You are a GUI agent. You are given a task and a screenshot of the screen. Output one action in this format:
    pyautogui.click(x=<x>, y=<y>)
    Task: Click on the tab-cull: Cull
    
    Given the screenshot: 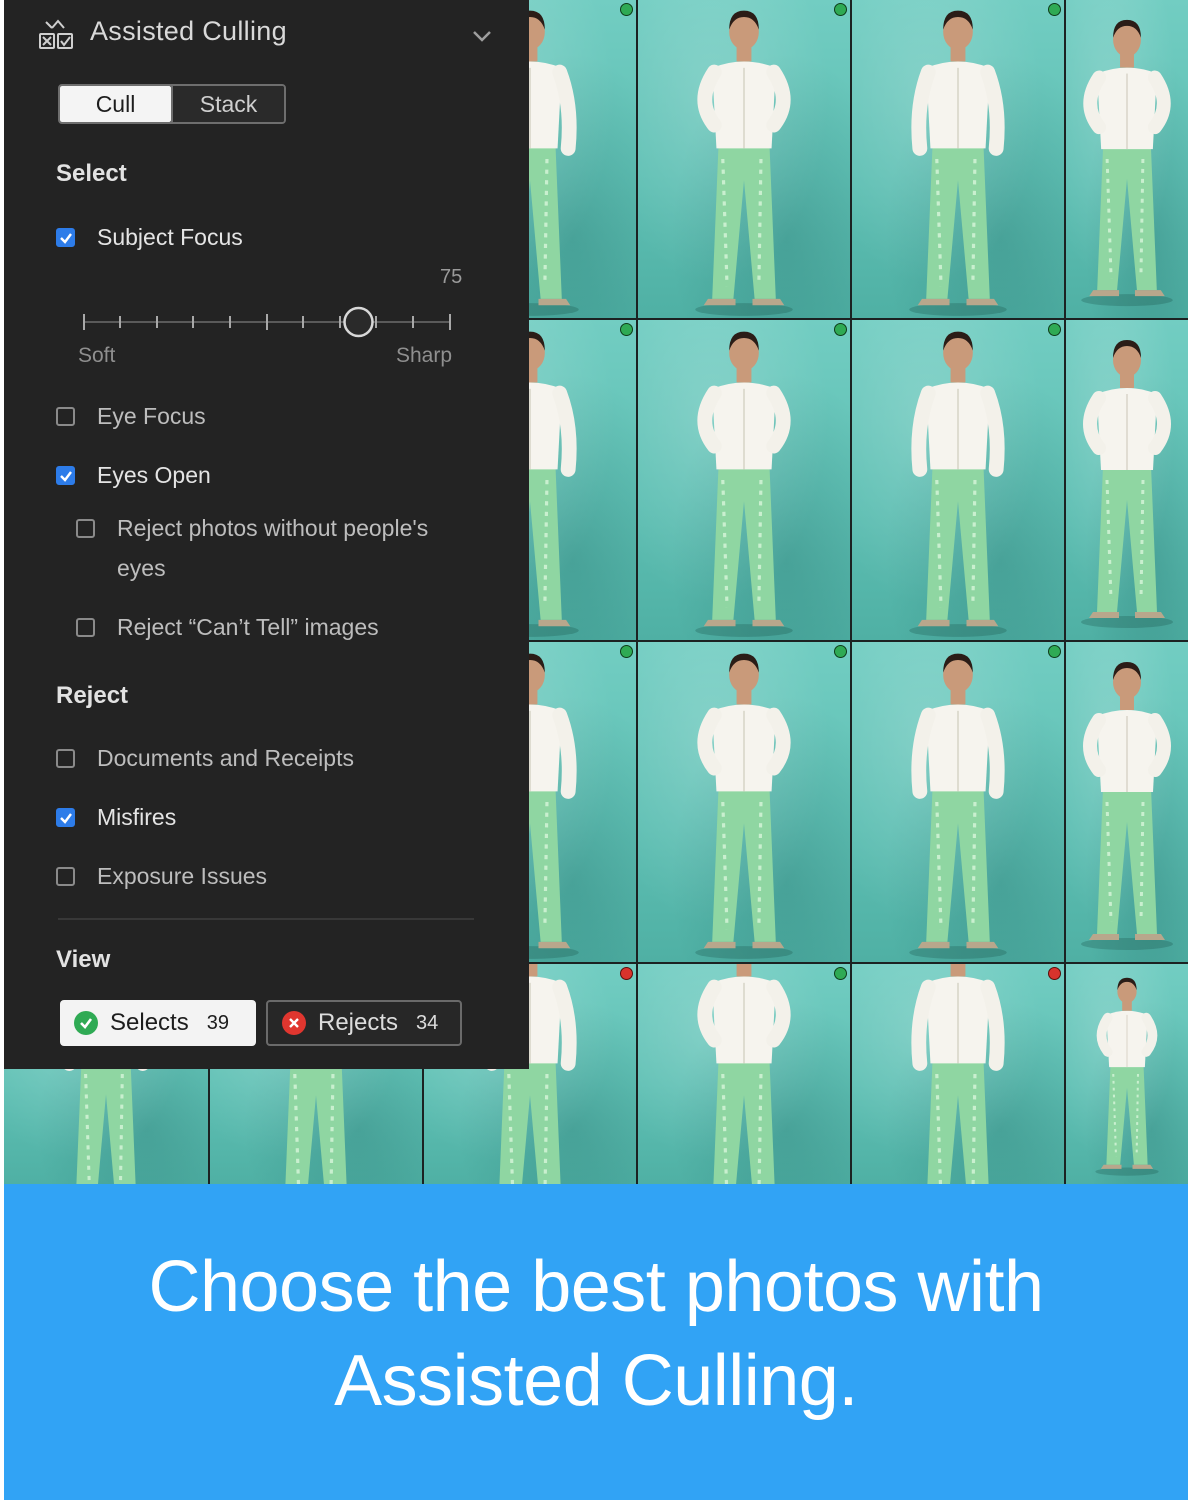 What is the action you would take?
    pyautogui.click(x=115, y=104)
    